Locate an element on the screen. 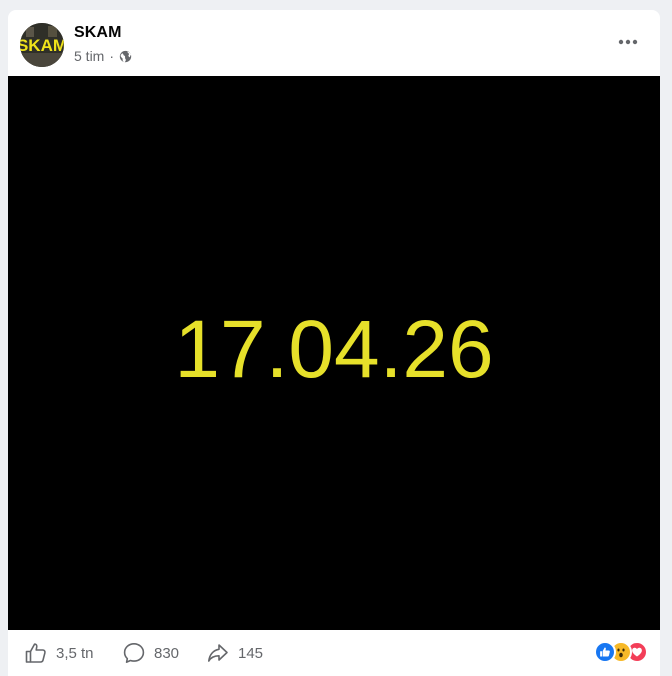 Image resolution: width=672 pixels, height=676 pixels. comment-button: 830 is located at coordinates (150, 653).